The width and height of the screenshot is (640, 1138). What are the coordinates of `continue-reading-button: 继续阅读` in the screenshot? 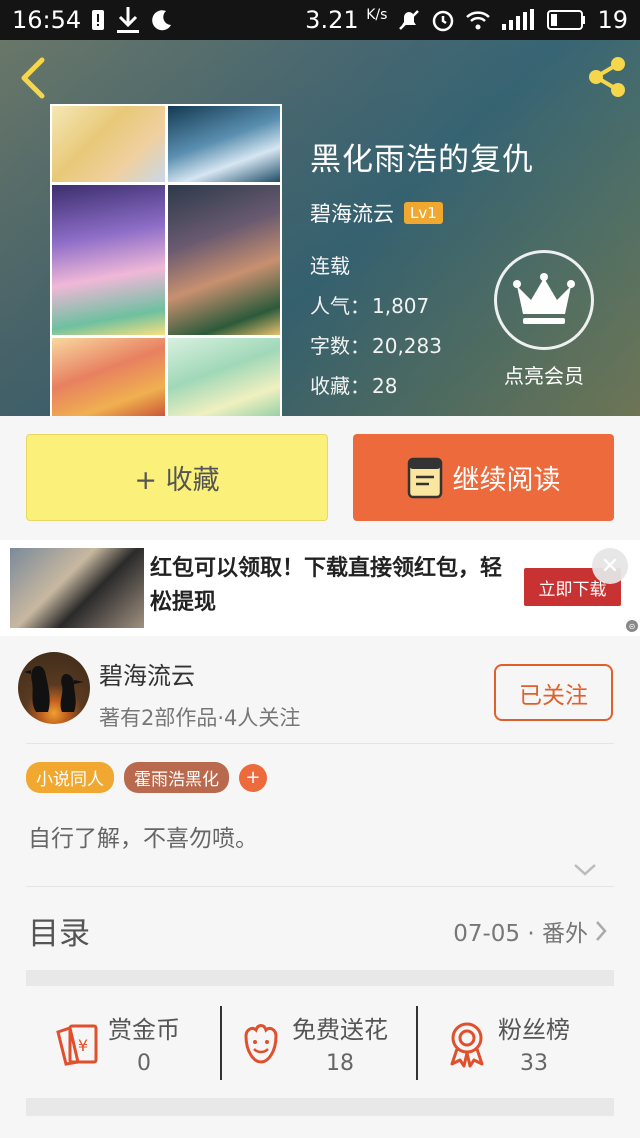 It's located at (483, 477).